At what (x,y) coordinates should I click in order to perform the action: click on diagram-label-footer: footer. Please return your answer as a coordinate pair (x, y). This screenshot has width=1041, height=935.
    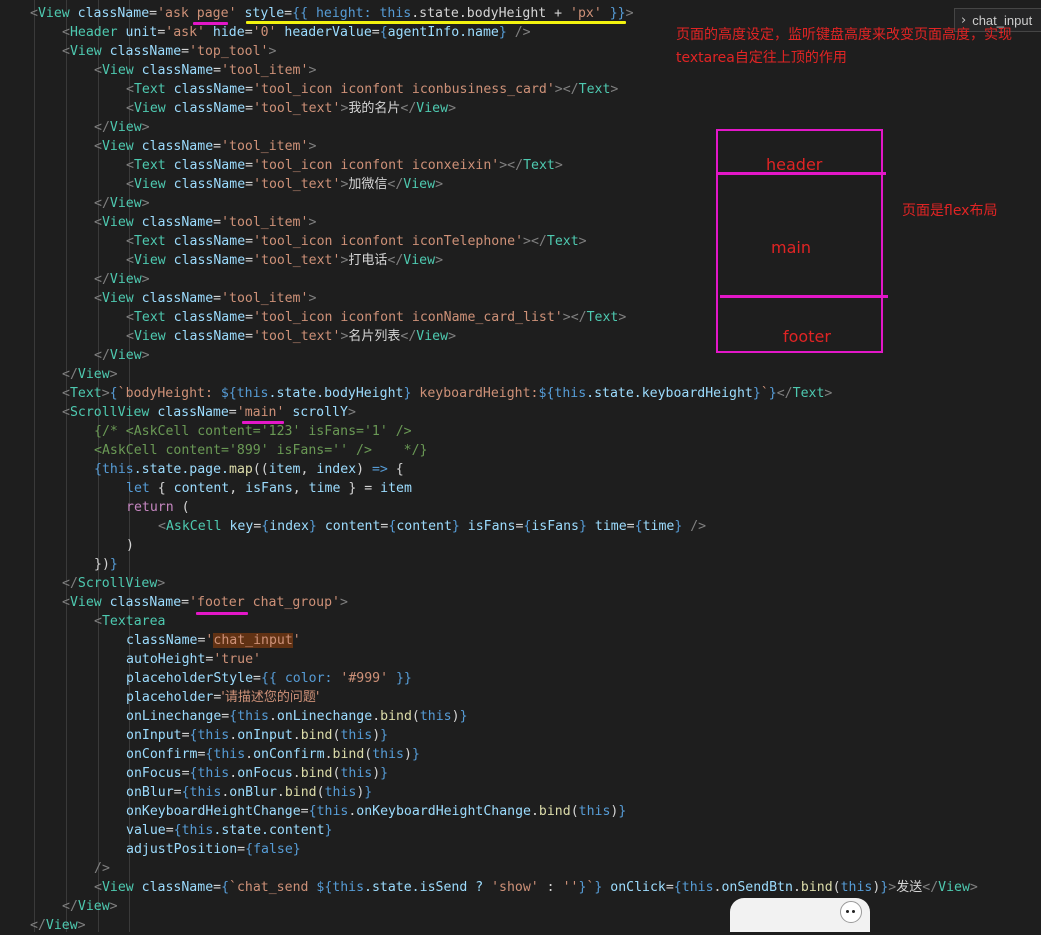
    Looking at the image, I should click on (807, 336).